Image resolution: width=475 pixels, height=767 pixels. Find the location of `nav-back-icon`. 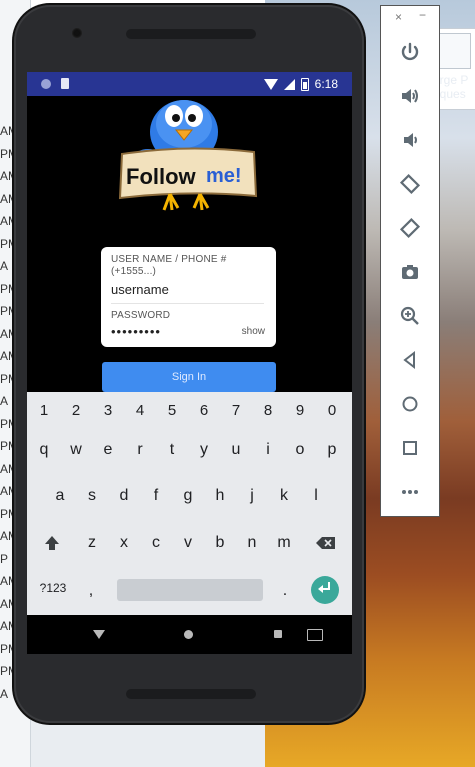

nav-back-icon is located at coordinates (99, 634).